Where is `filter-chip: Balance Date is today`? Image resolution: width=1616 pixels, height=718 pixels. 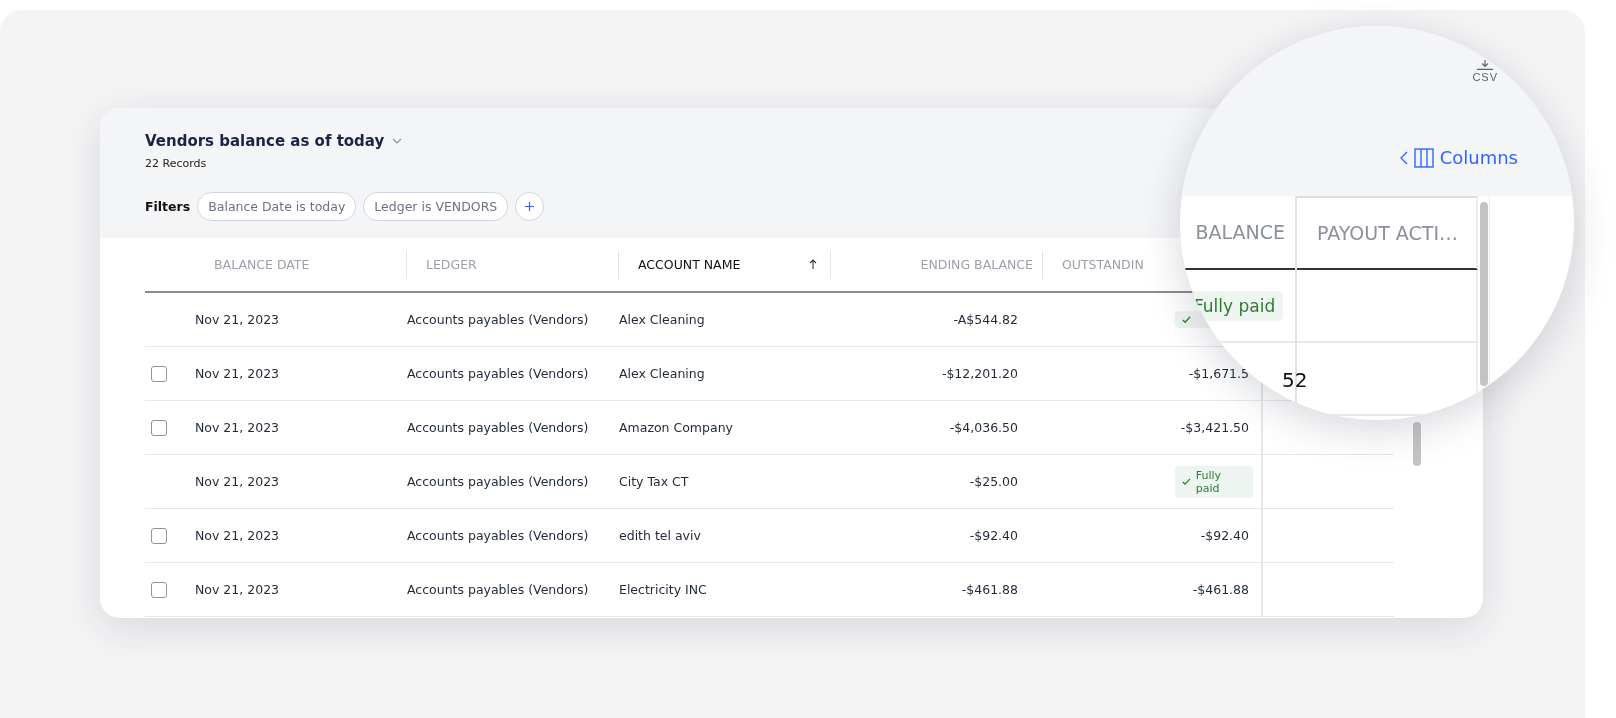 filter-chip: Balance Date is today is located at coordinates (277, 206).